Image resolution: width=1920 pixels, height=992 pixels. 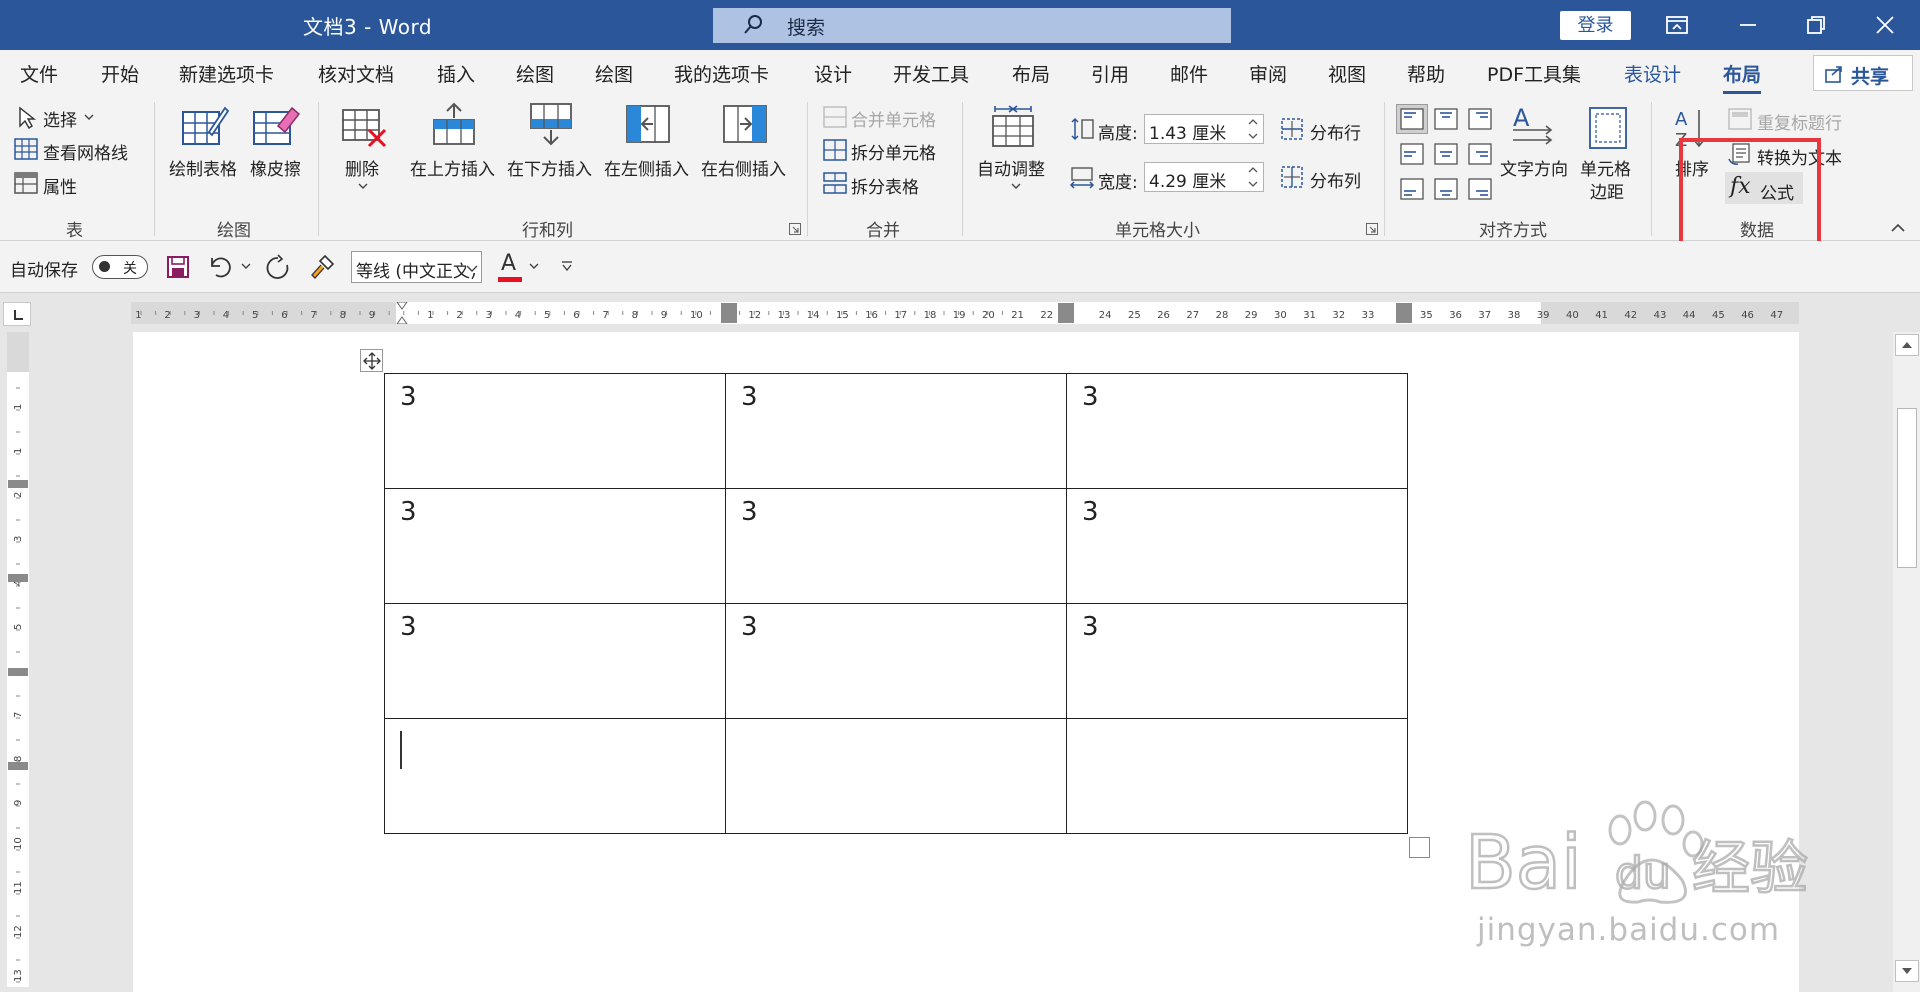 What do you see at coordinates (318, 169) in the screenshot?
I see `ribbon-separator` at bounding box center [318, 169].